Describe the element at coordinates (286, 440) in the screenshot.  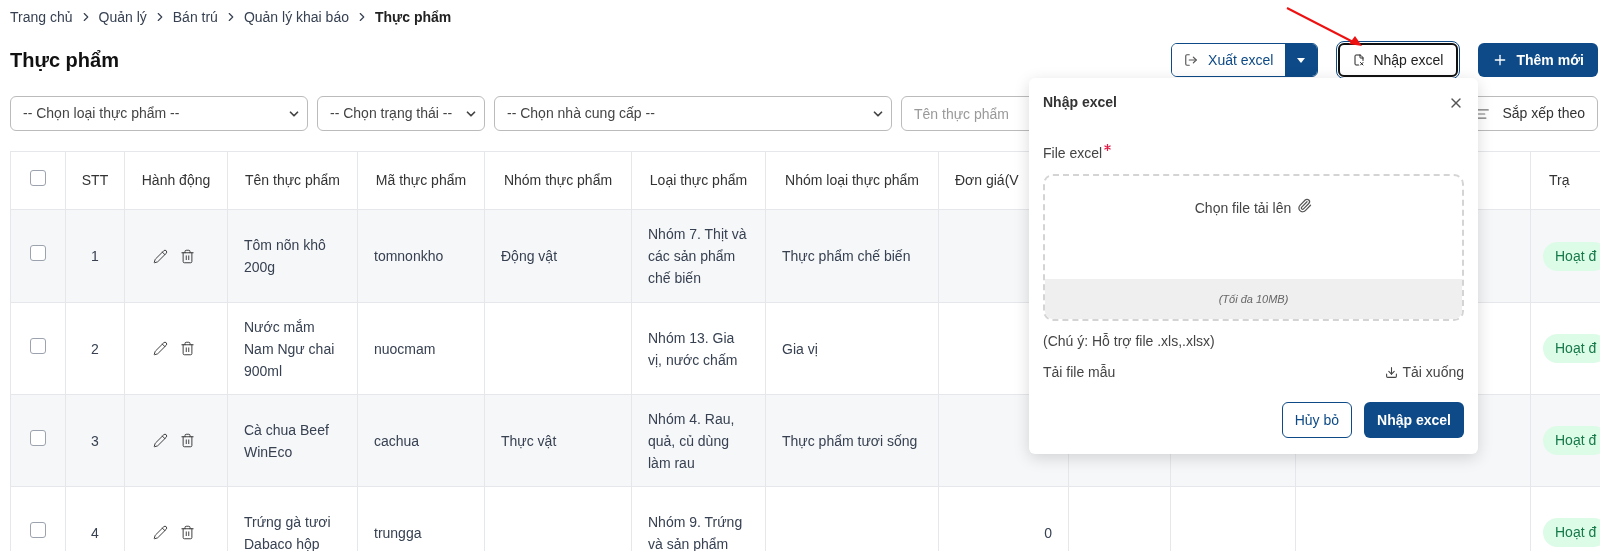
I see `table-cell: Cà chua Beef WinEco` at that location.